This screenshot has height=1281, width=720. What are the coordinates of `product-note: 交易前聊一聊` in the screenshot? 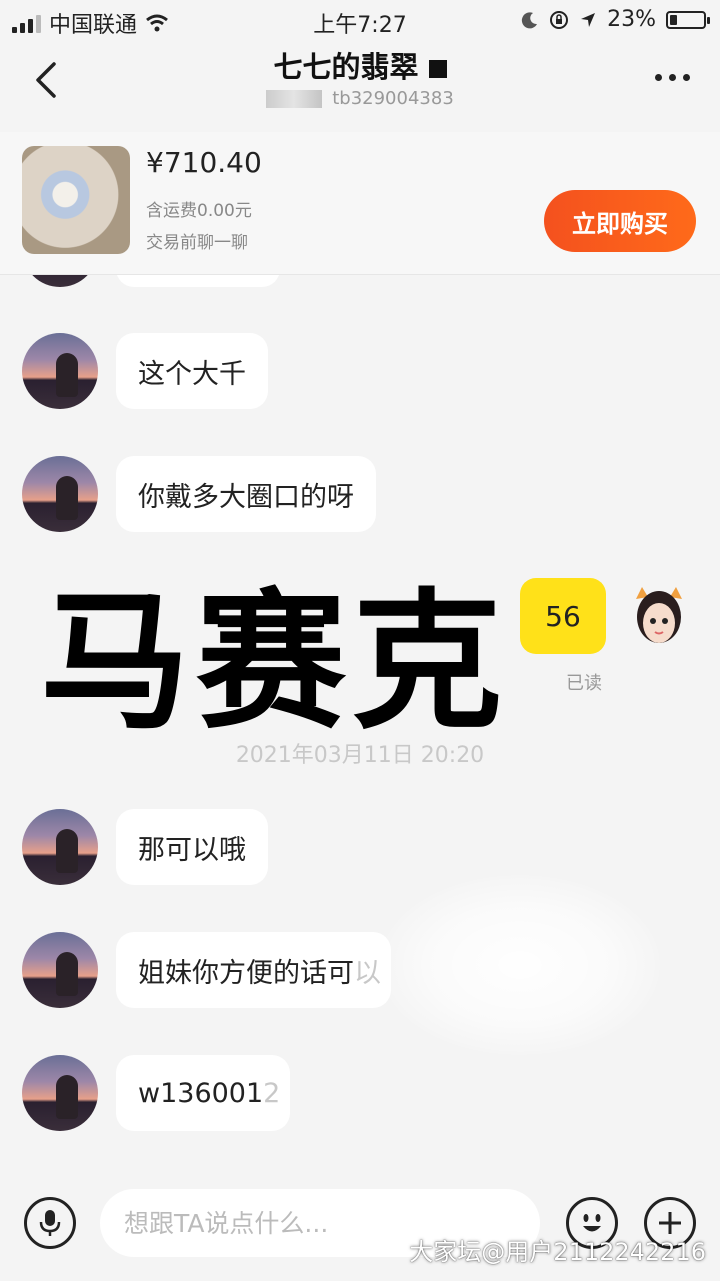 It's located at (197, 243).